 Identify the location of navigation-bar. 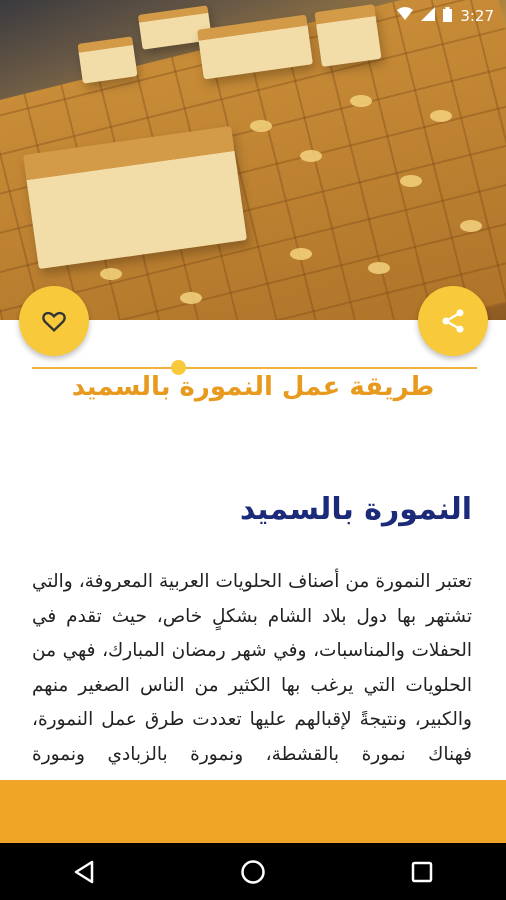
(253, 871).